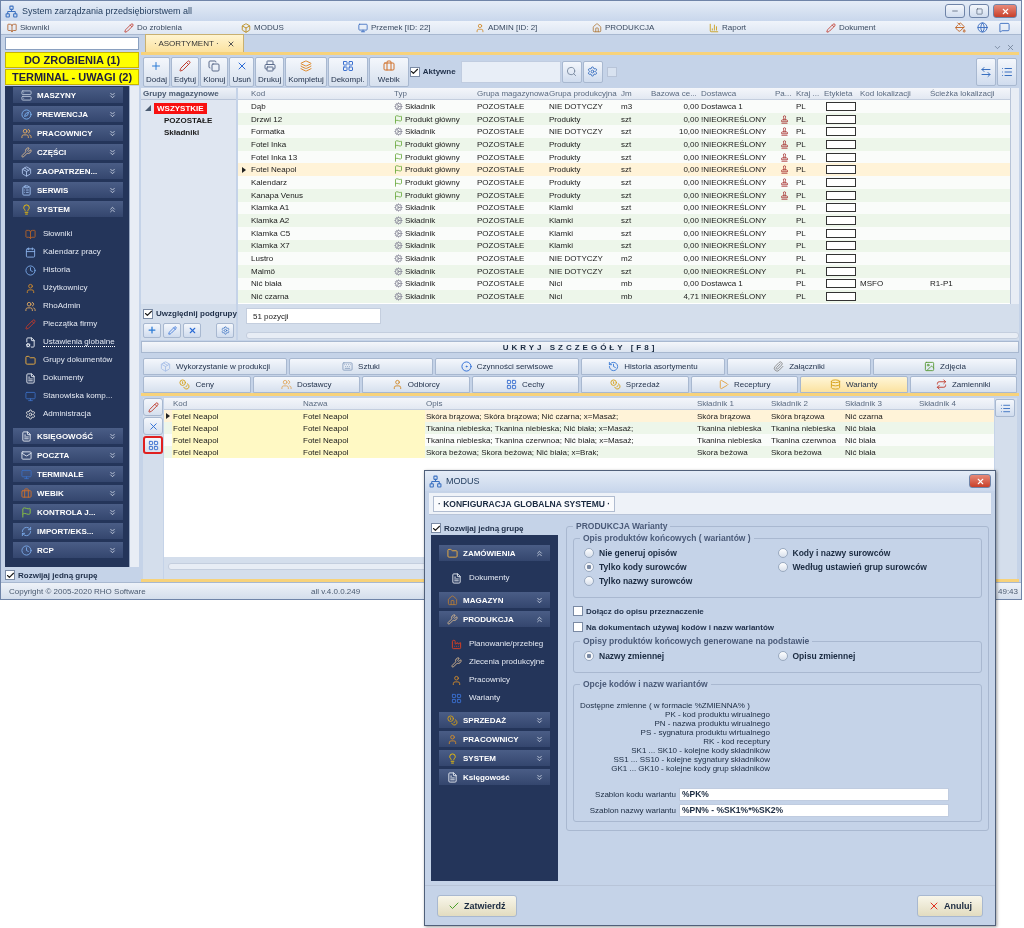  I want to click on tab: Dostawcy, so click(306, 384).